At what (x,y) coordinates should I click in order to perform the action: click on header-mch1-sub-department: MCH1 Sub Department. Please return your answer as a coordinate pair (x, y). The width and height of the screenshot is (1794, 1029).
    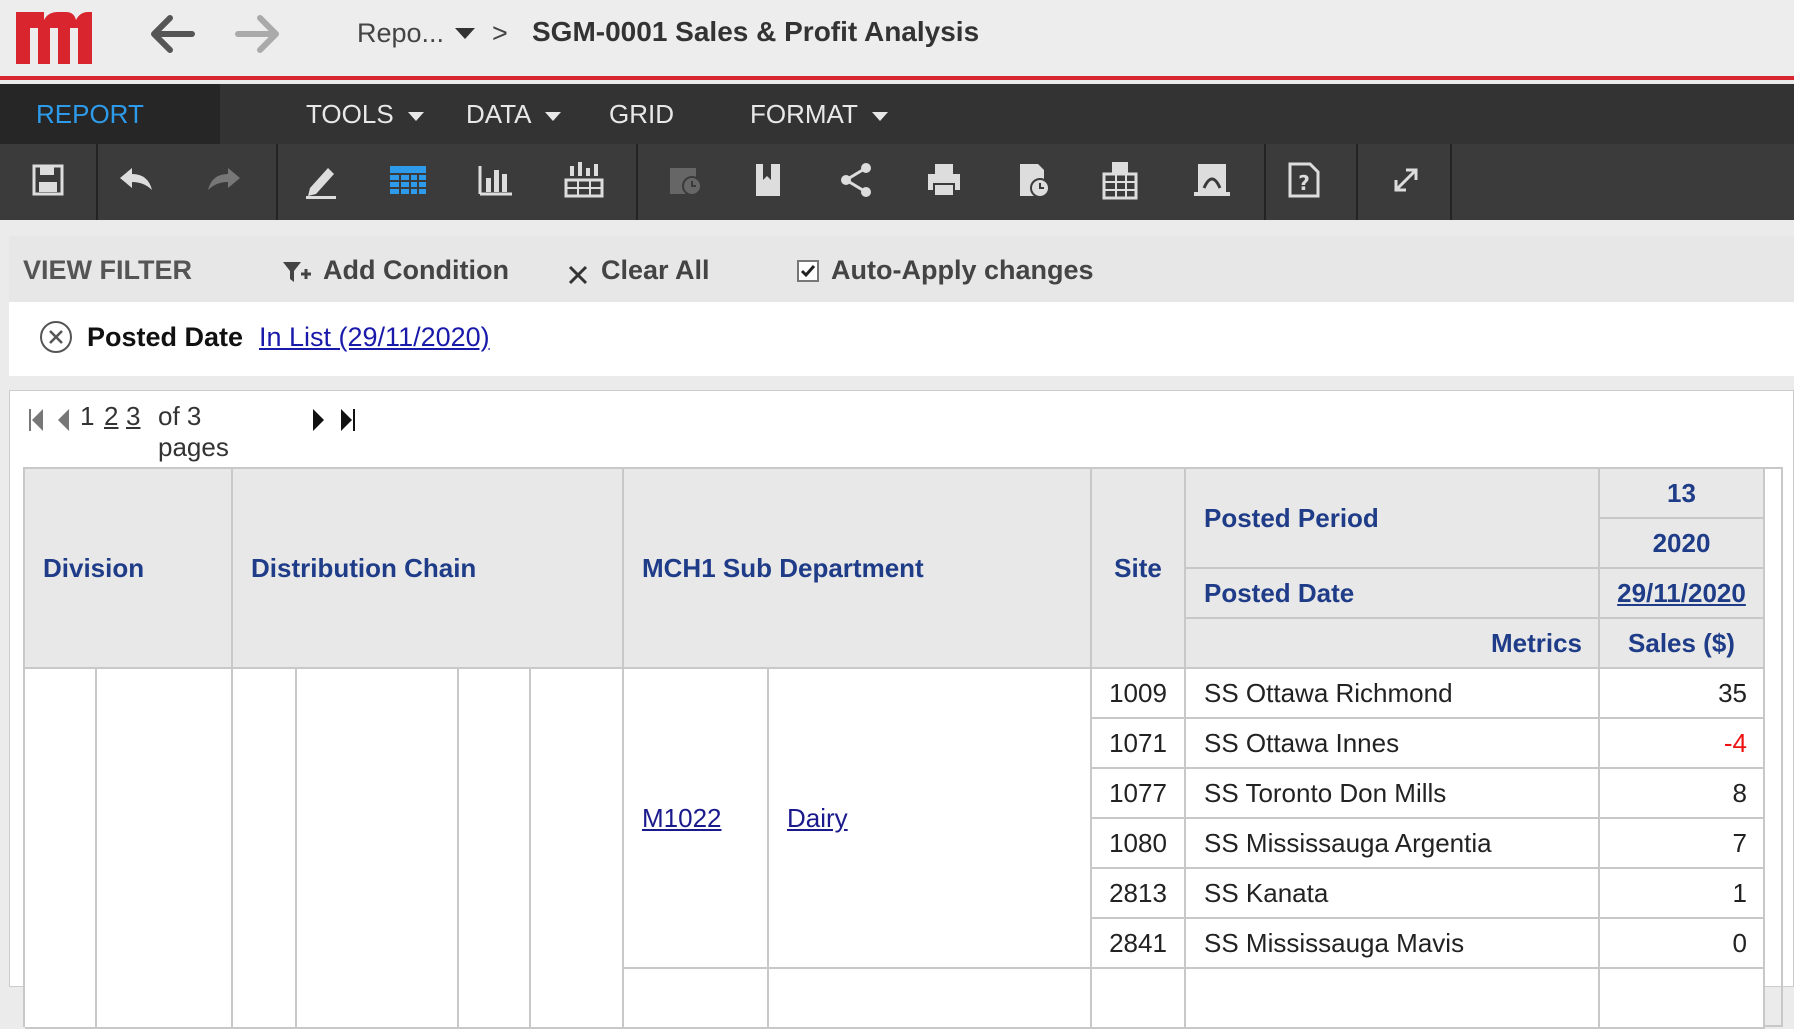
    Looking at the image, I should click on (858, 569).